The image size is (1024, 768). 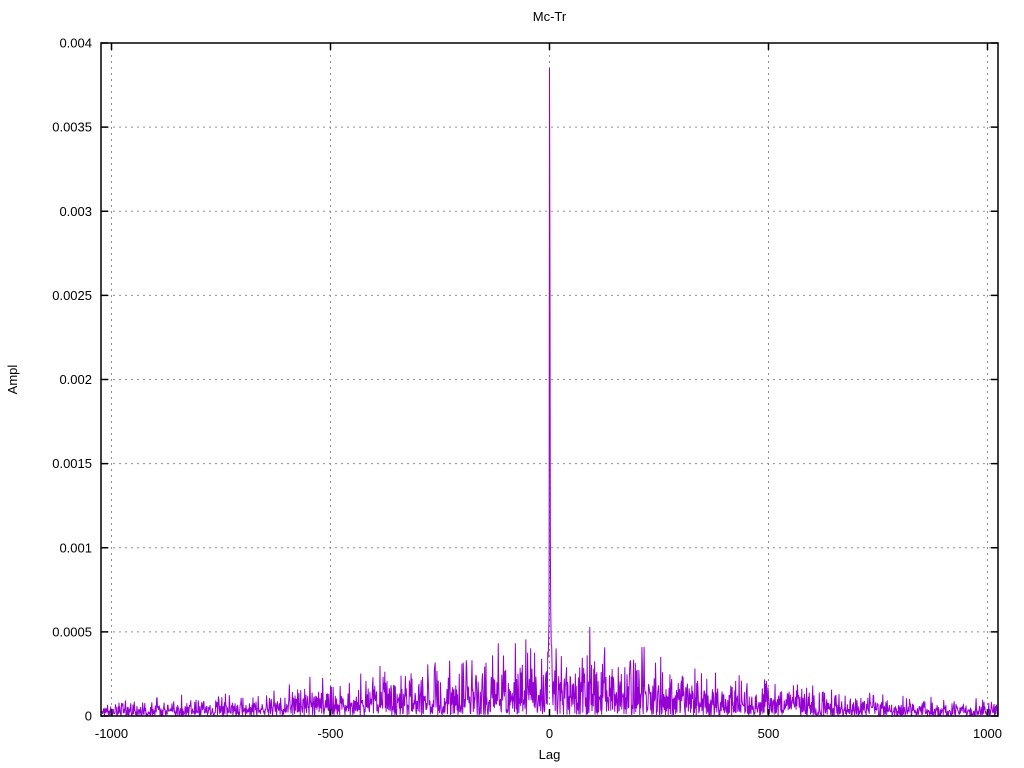 I want to click on y-tick-label: 0.0015, so click(x=72, y=463).